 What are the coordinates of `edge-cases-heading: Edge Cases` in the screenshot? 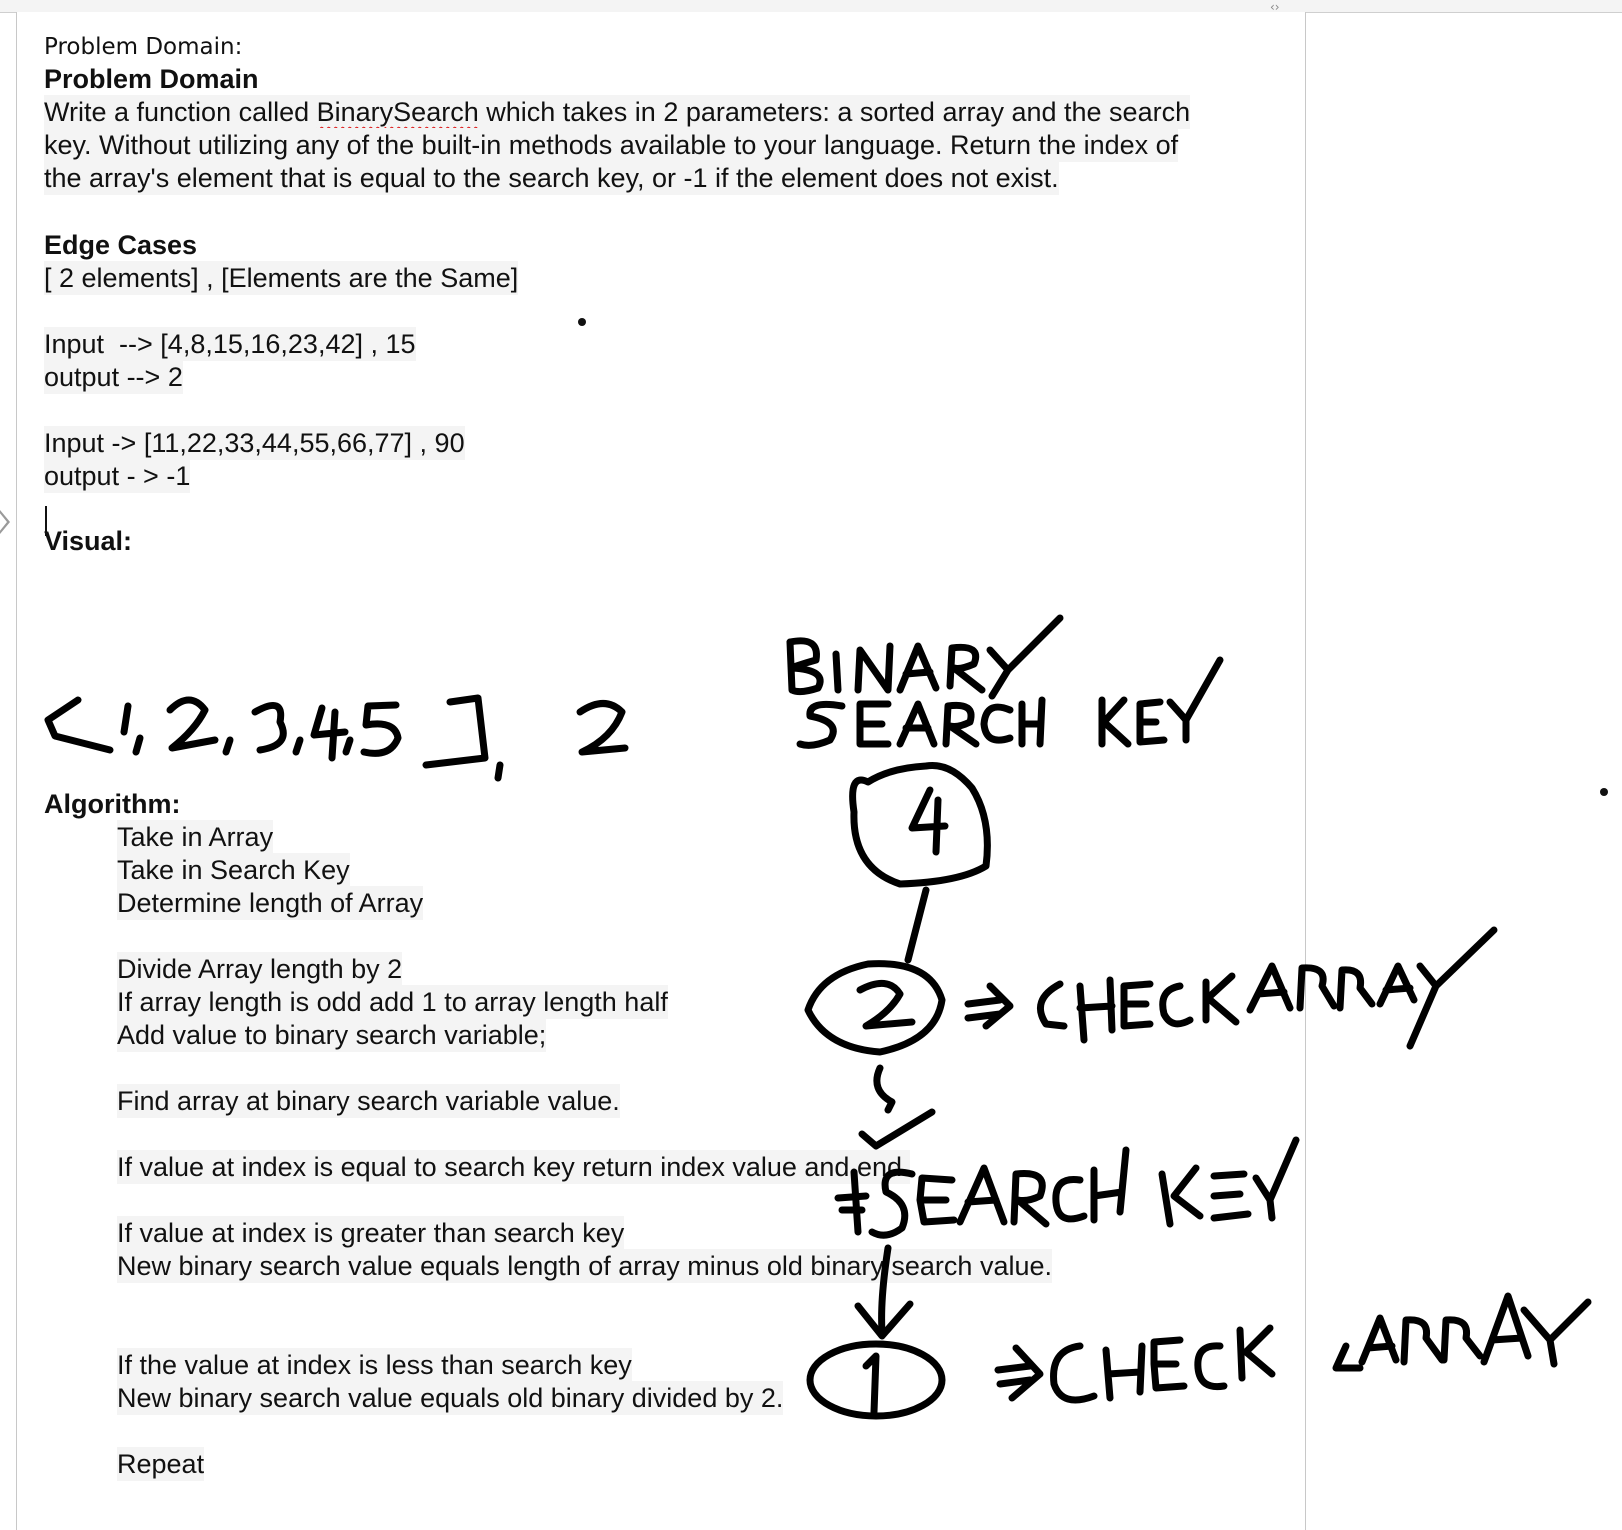 It's located at (121, 245).